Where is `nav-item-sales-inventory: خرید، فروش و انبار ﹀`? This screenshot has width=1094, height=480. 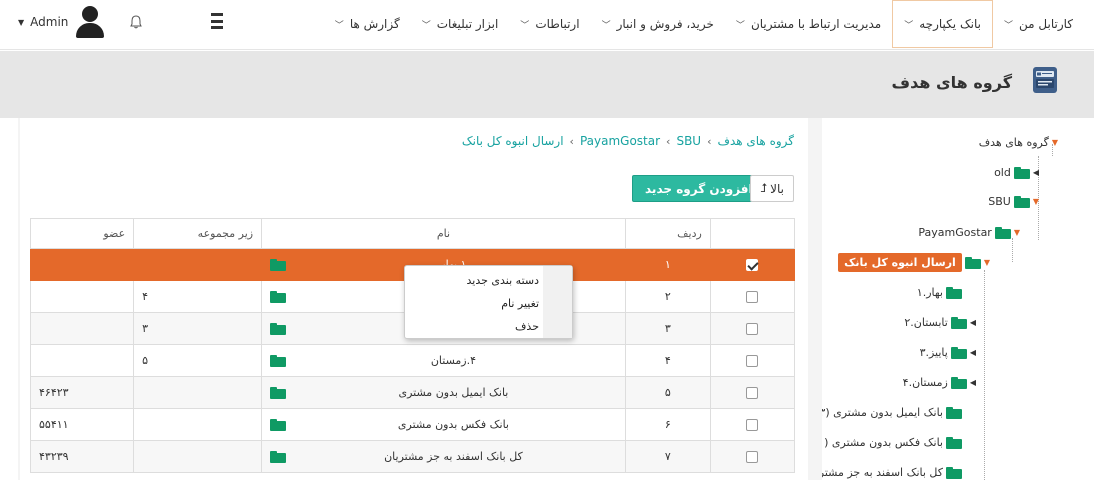
nav-item-sales-inventory: خرید، فروش و انبار ﹀ is located at coordinates (658, 24).